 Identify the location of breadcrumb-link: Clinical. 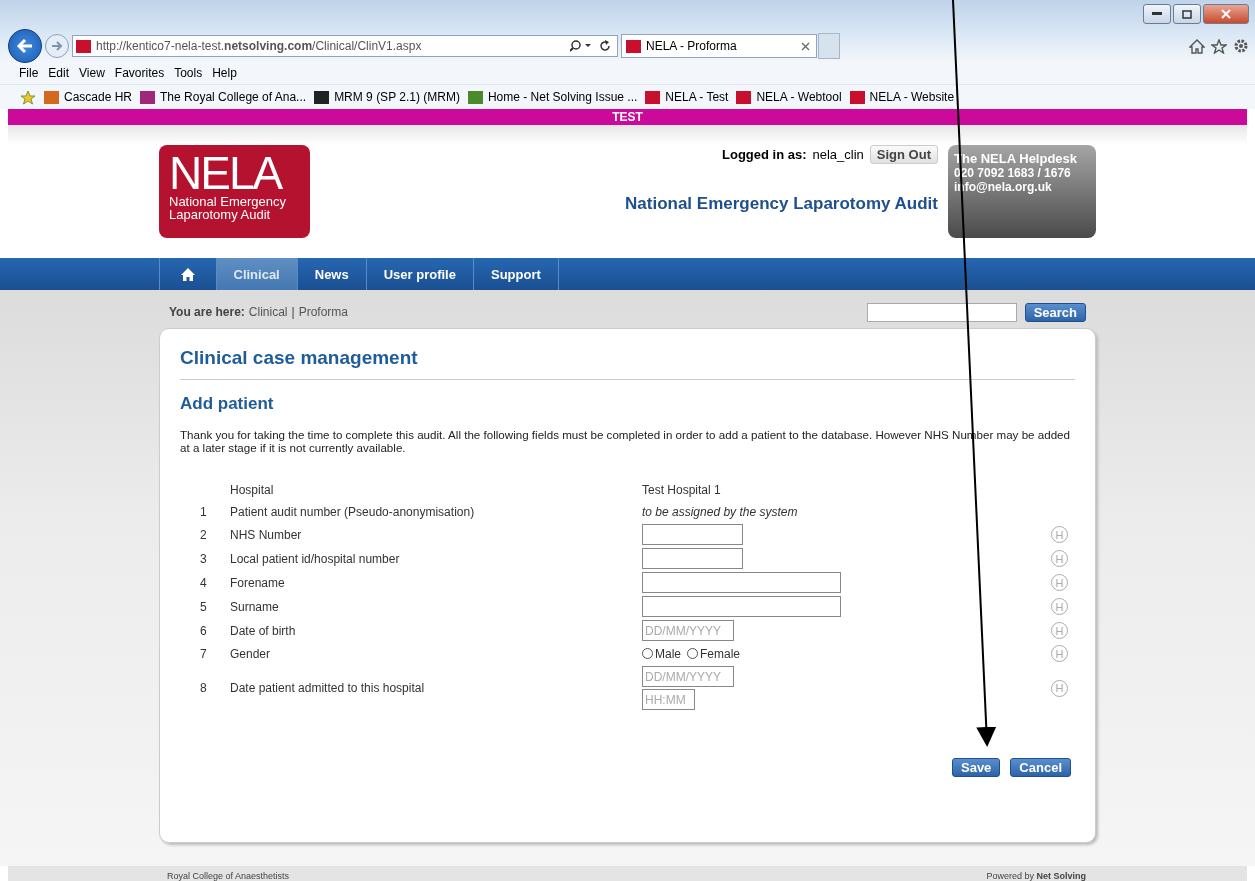
(268, 312).